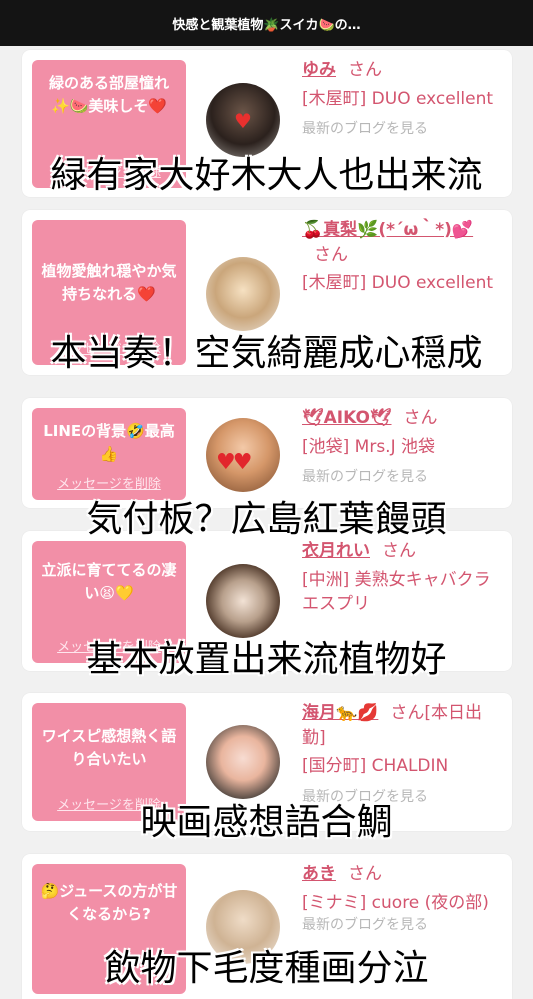 The height and width of the screenshot is (999, 533). I want to click on user-name-link: 海月🐆💋, so click(340, 713).